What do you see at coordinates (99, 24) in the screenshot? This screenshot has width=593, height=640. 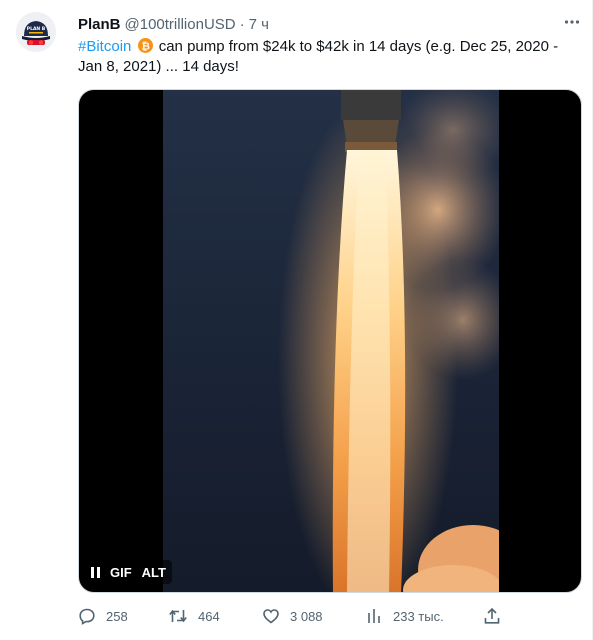 I see `author-name: PlanB` at bounding box center [99, 24].